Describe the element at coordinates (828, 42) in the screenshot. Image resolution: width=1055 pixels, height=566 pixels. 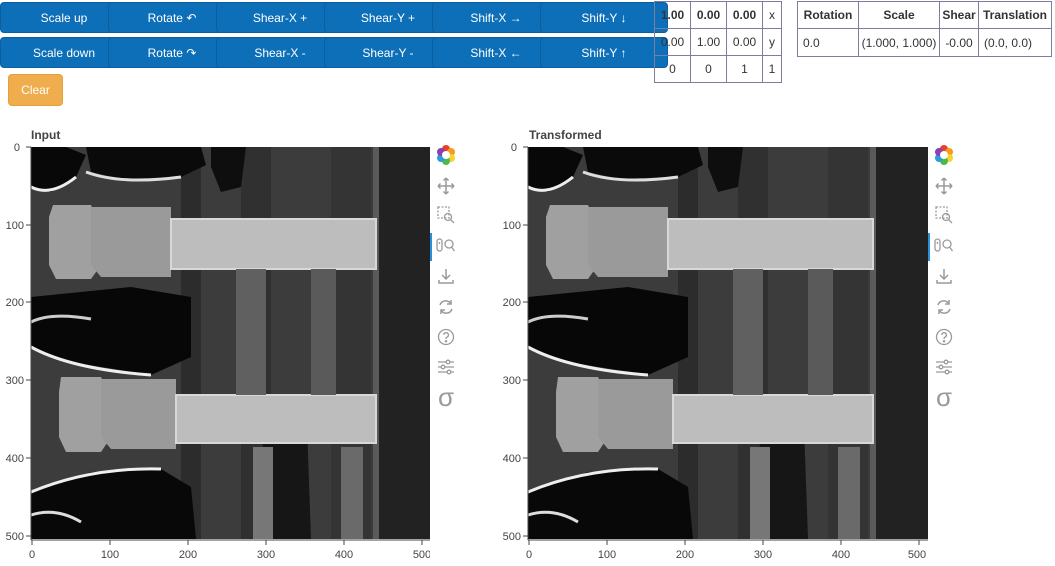
I see `rotation-value: 0.0` at that location.